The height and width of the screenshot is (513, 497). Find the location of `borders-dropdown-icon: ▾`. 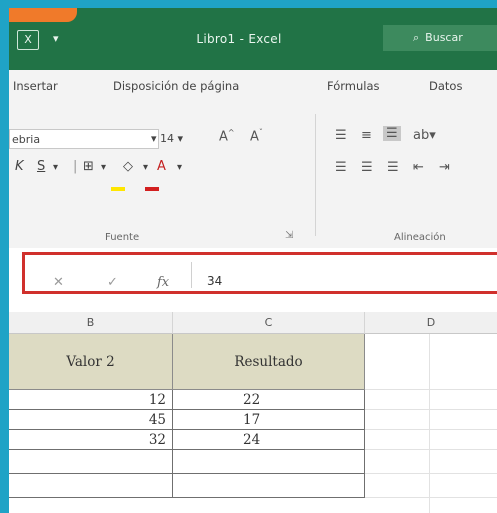

borders-dropdown-icon: ▾ is located at coordinates (103, 167).